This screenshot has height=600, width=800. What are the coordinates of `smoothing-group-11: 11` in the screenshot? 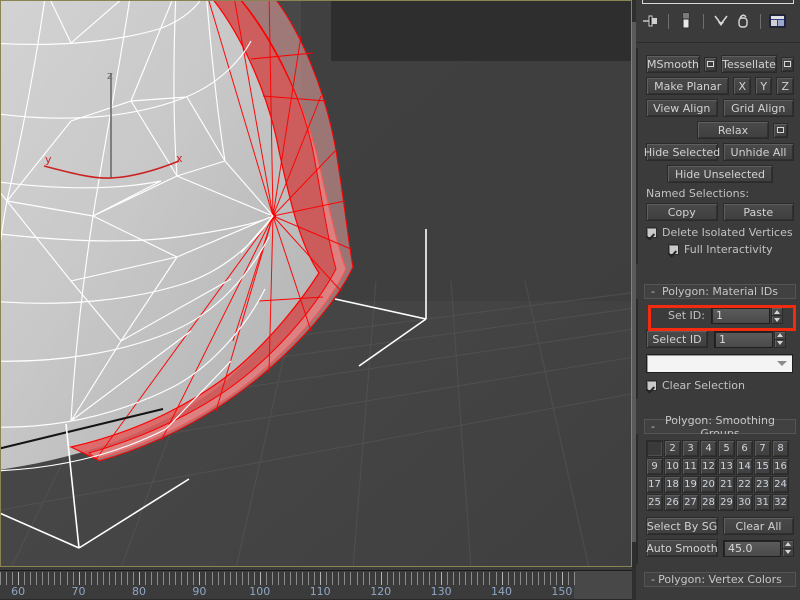 It's located at (690, 466).